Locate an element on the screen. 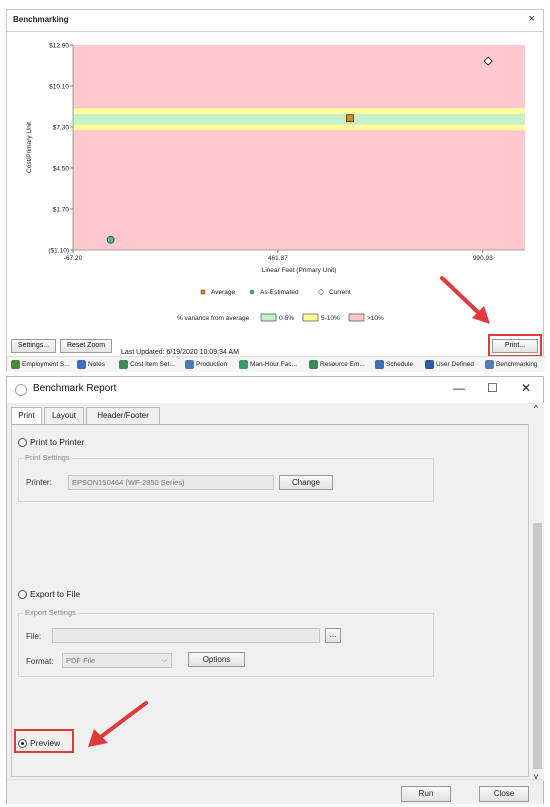  as-estimated-point is located at coordinates (110, 239).